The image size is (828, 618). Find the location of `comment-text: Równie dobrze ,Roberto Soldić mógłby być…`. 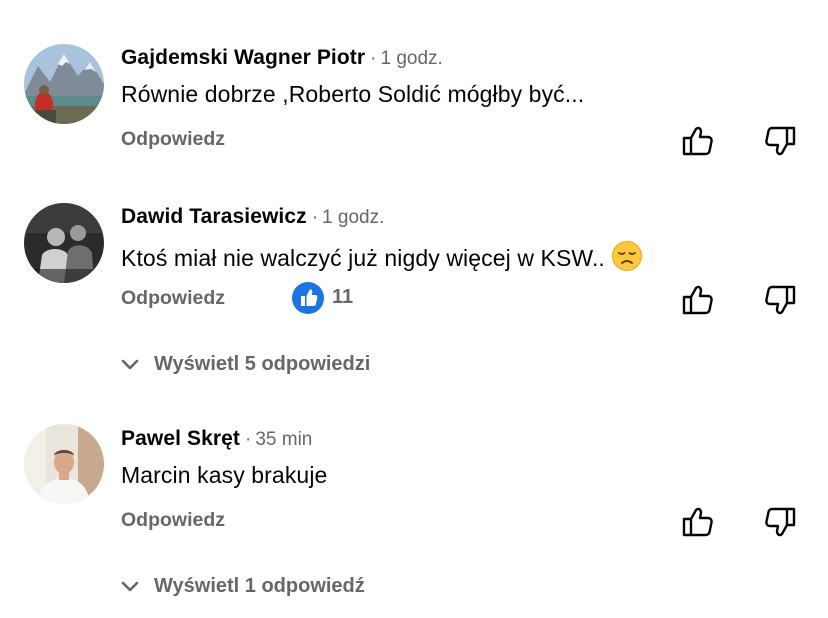

comment-text: Równie dobrze ,Roberto Soldić mógłby być… is located at coordinates (353, 94).